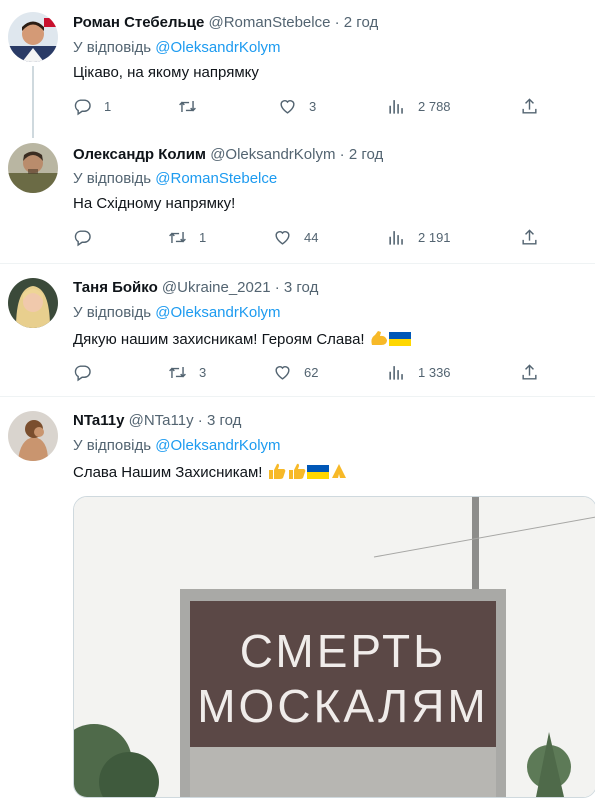 The height and width of the screenshot is (798, 595). Describe the element at coordinates (98, 420) in the screenshot. I see `author-name: NTa11y` at that location.